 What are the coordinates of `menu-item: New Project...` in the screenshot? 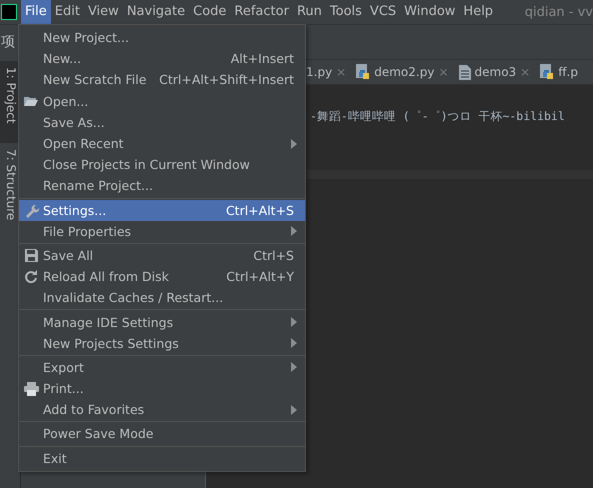 It's located at (162, 37).